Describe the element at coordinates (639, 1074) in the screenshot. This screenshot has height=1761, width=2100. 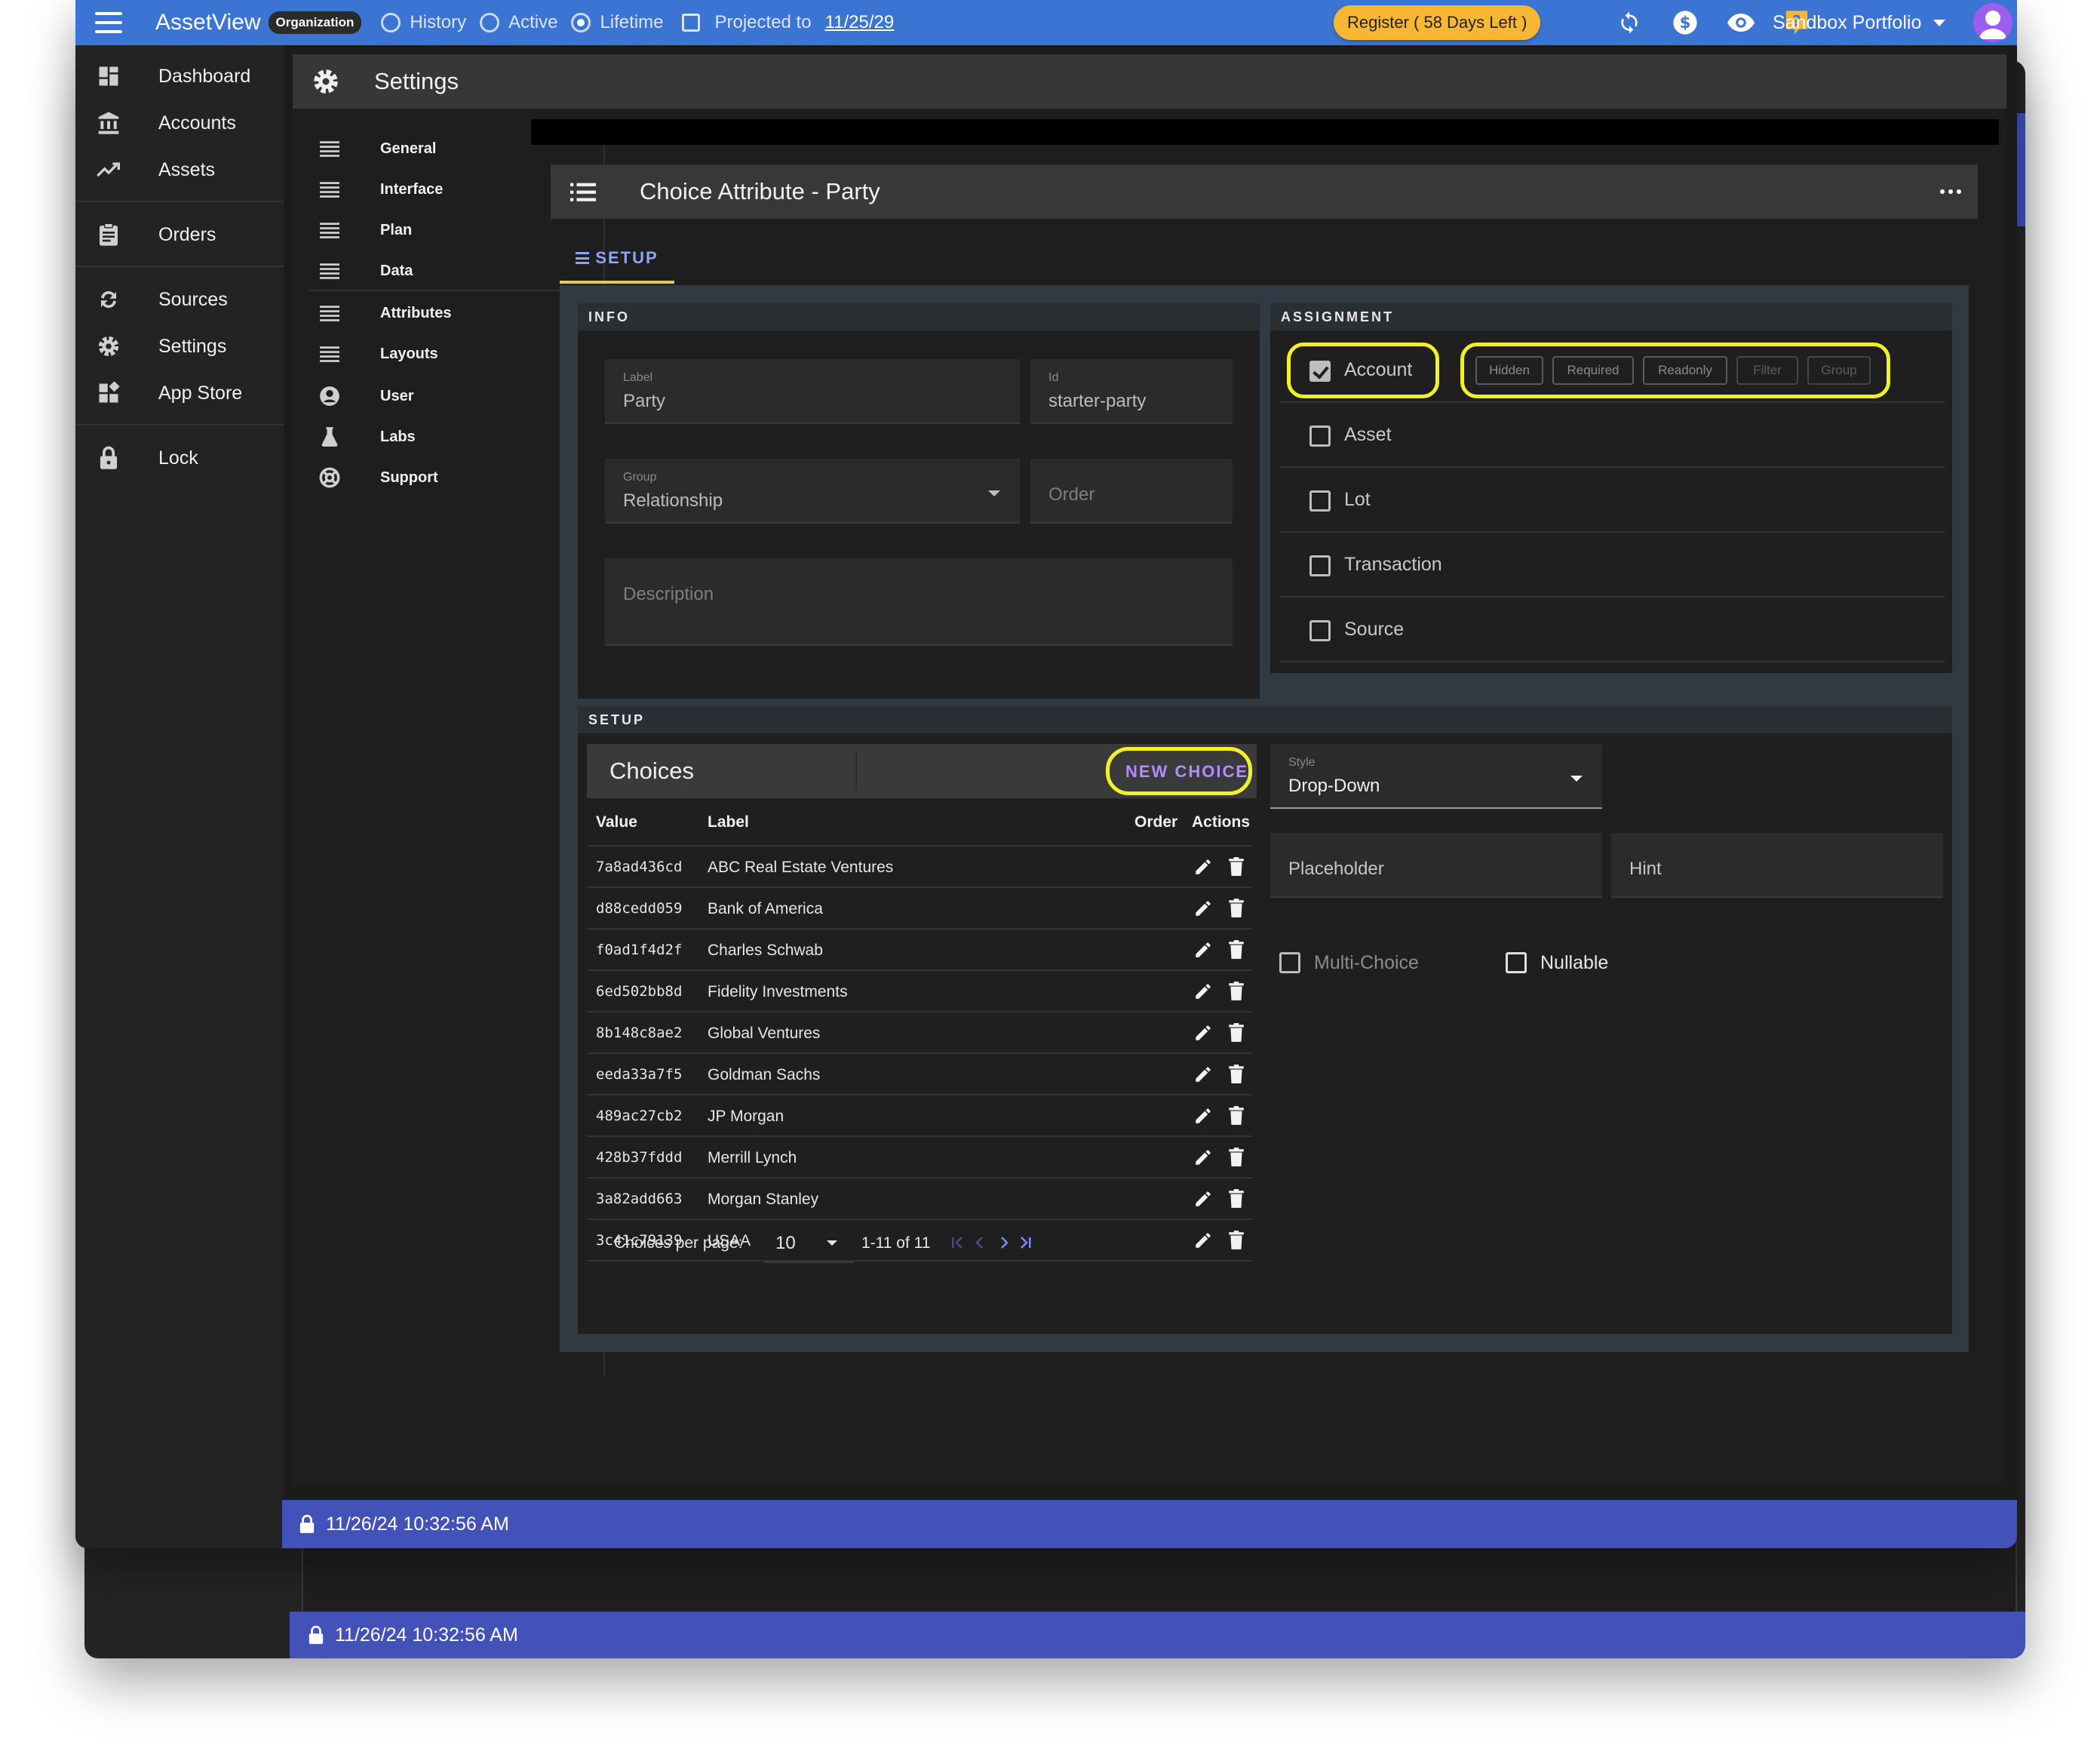
I see `choice-value: eeda33a7f5` at that location.